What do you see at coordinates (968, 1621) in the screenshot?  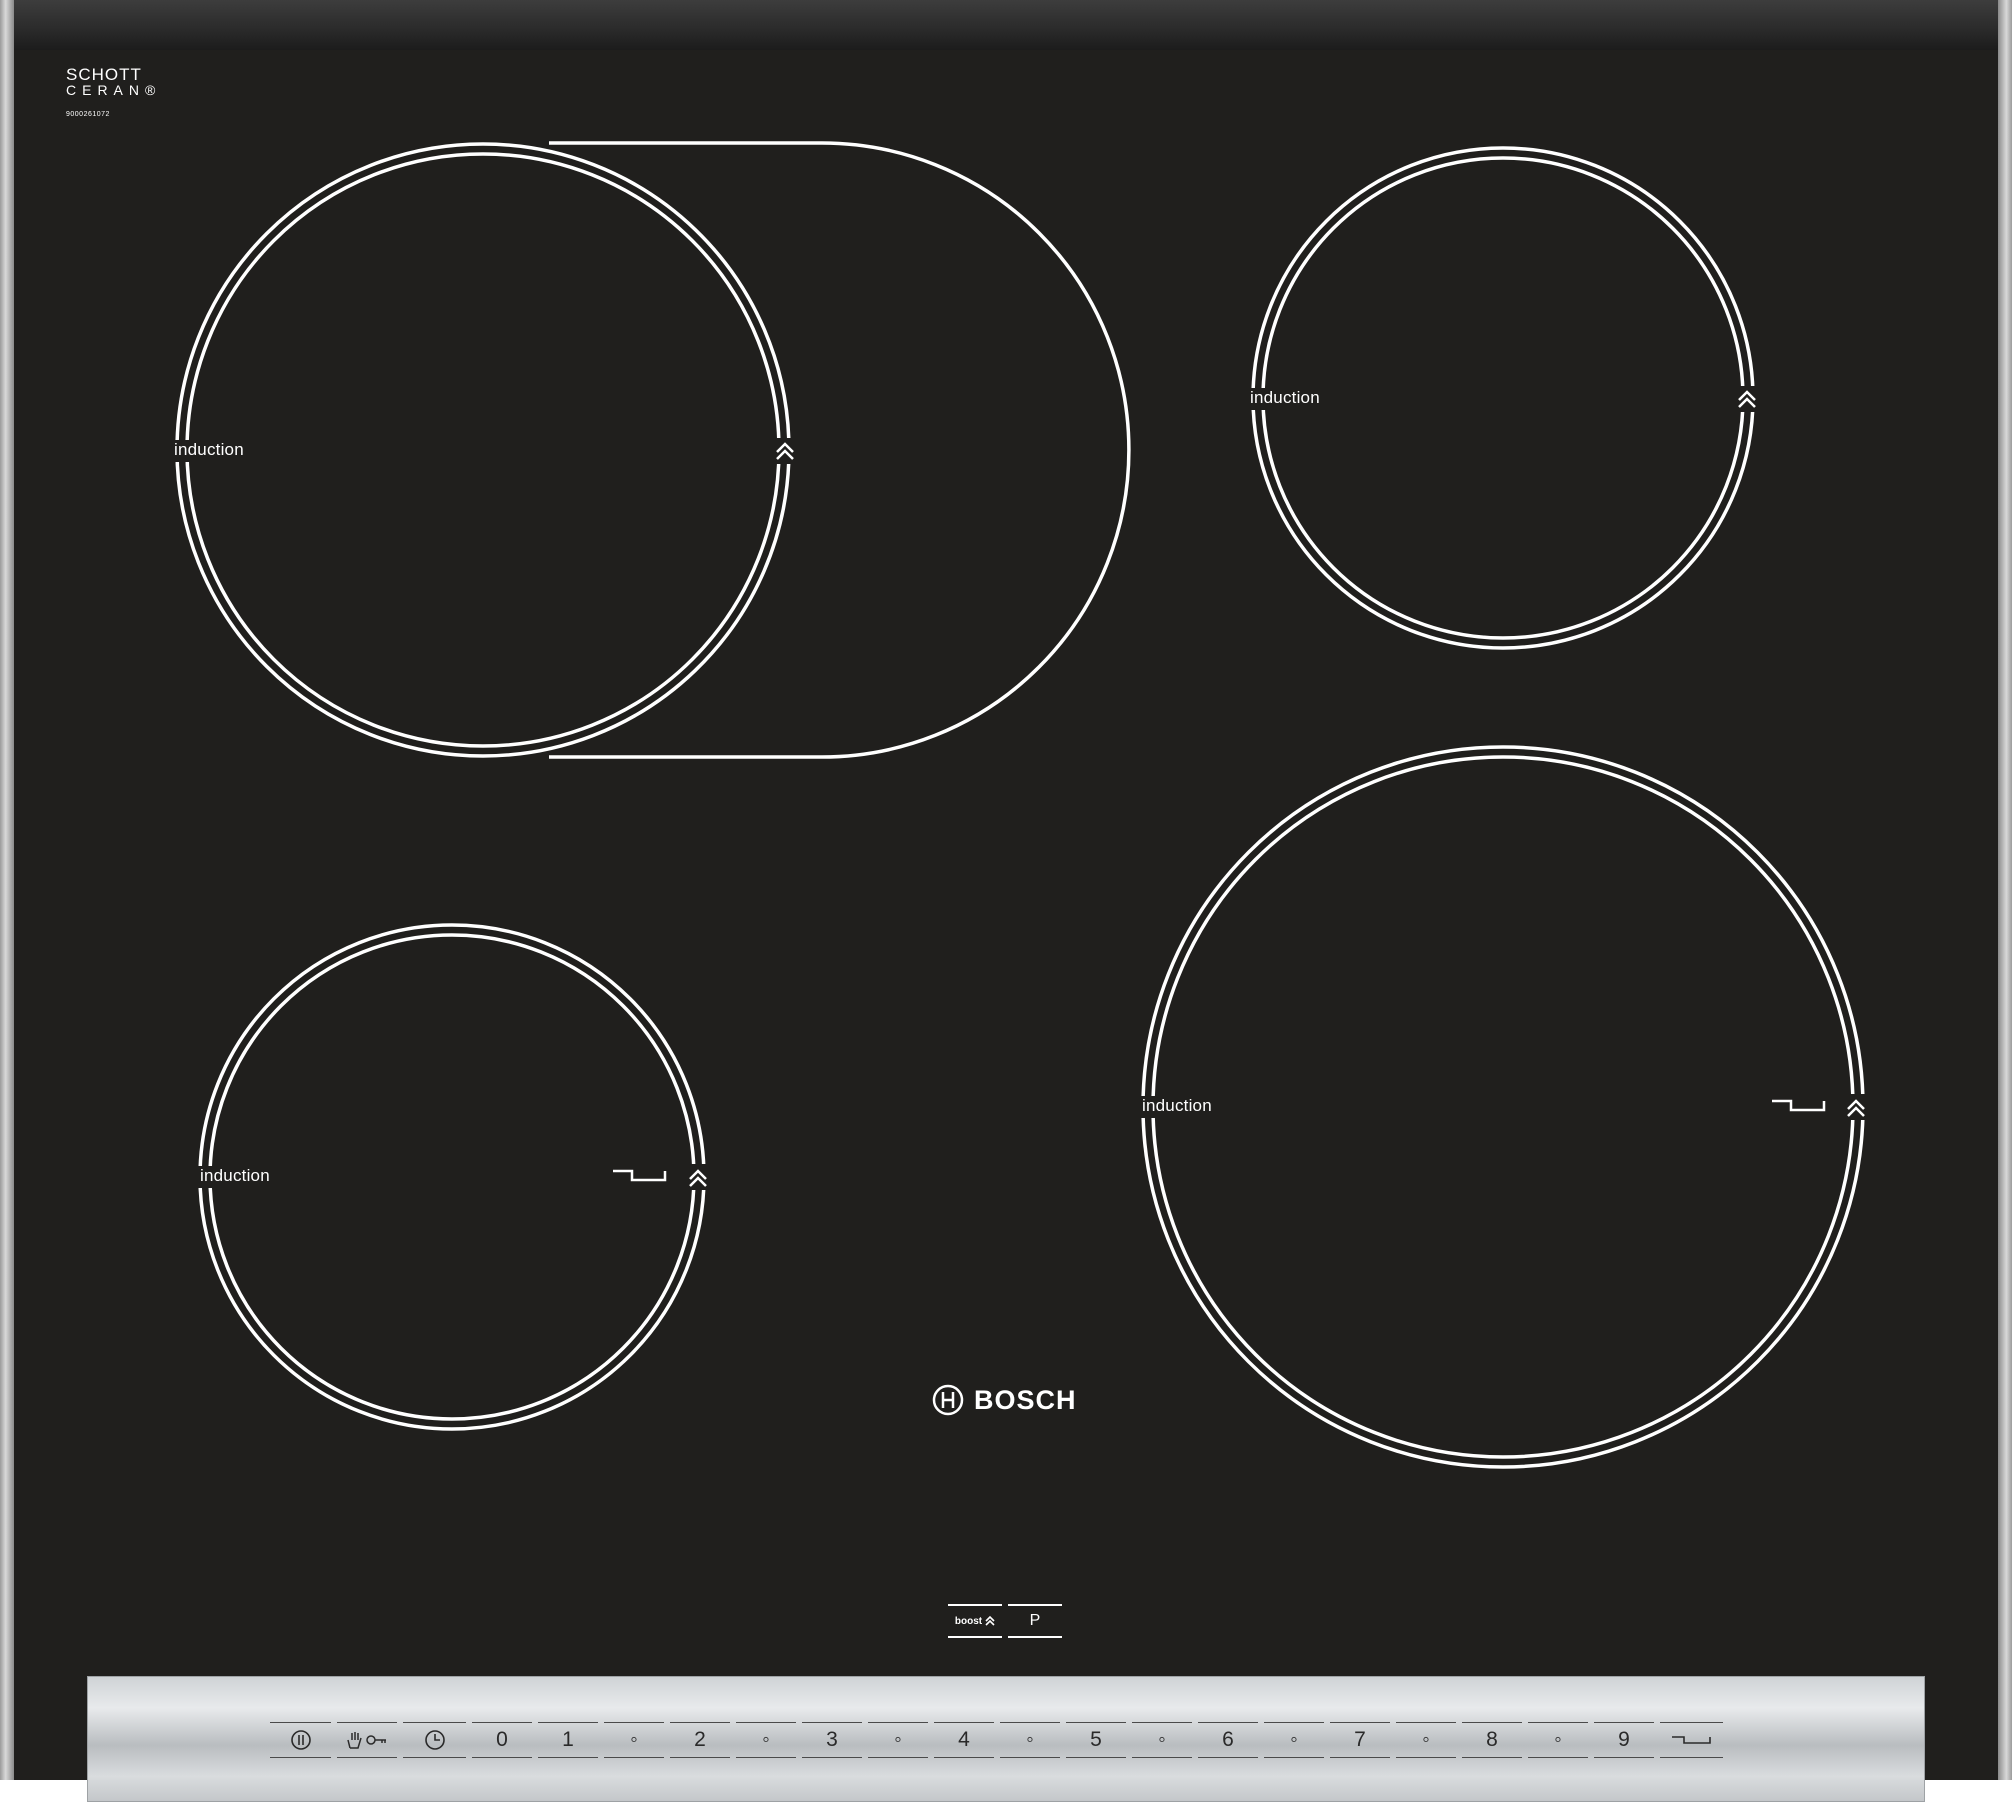 I see `boost-label: boost` at bounding box center [968, 1621].